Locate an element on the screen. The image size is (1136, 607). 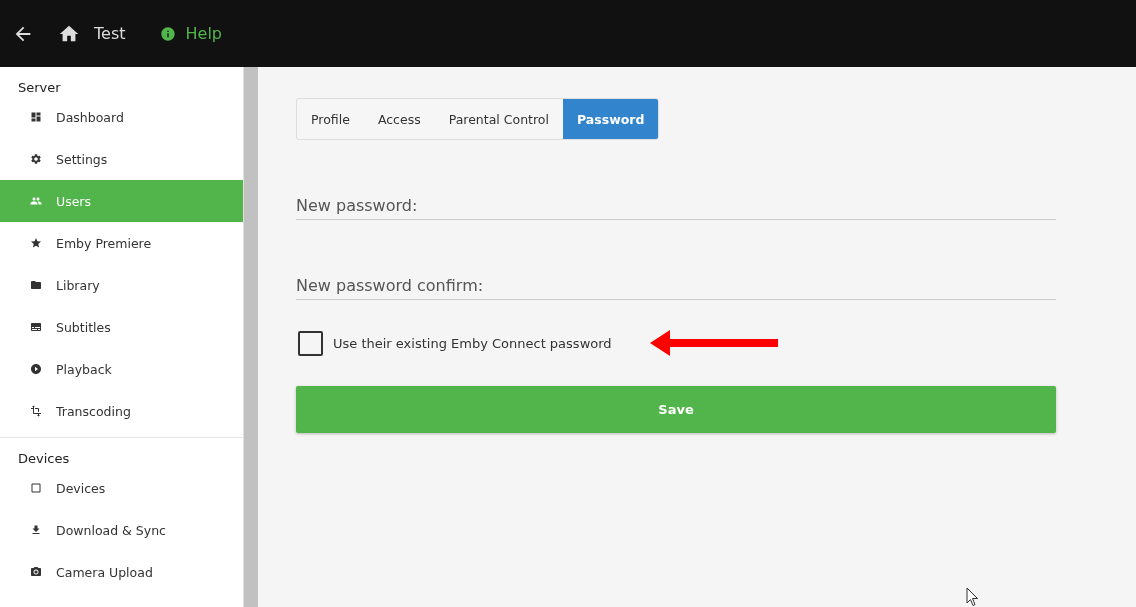
download-icon is located at coordinates (36, 530).